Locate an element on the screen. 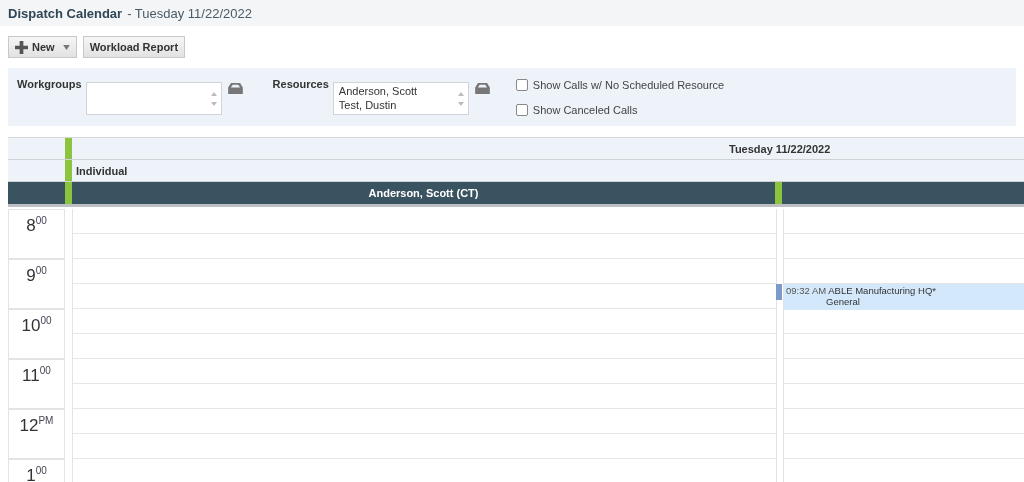  new-menu-button: New is located at coordinates (42, 47).